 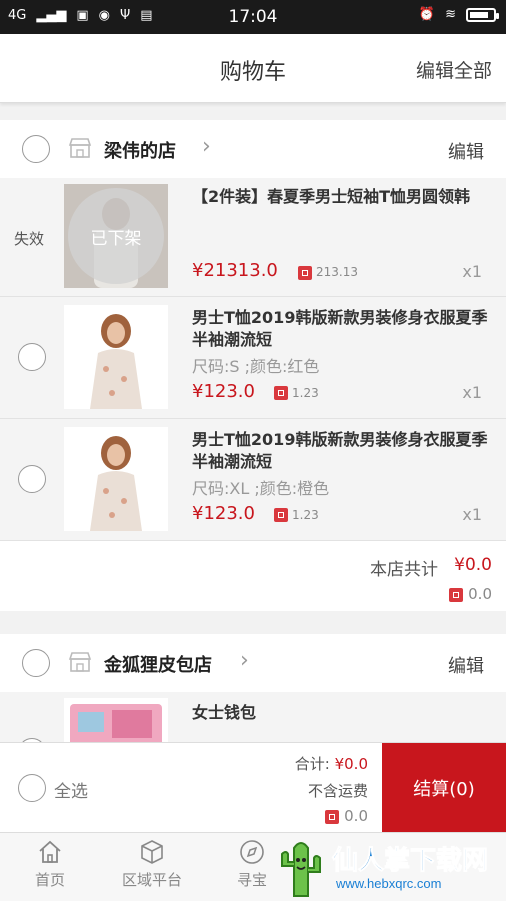 I want to click on checkout-bar: 全选 合计: ¥0.0 不含运费 0.0 结算(0), so click(x=253, y=787).